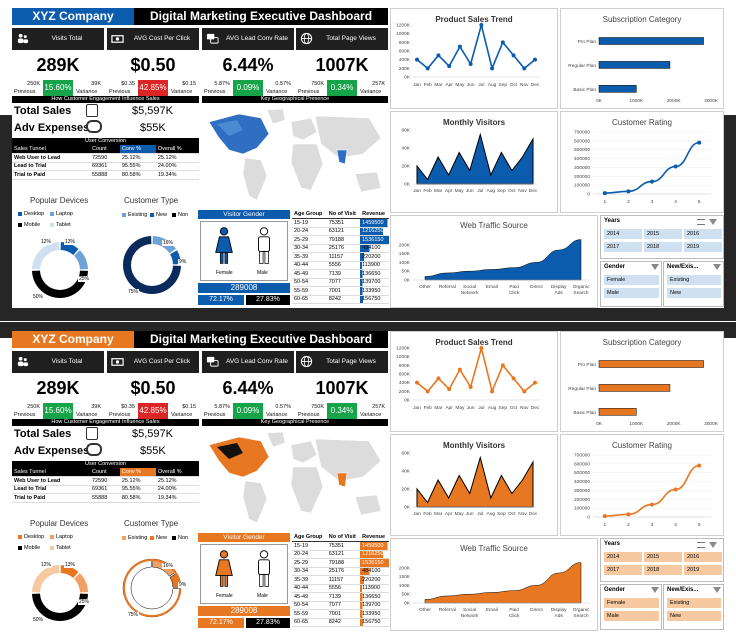 This screenshot has height=639, width=736. Describe the element at coordinates (137, 175) in the screenshot. I see `conversion-cell: 80.58%` at that location.